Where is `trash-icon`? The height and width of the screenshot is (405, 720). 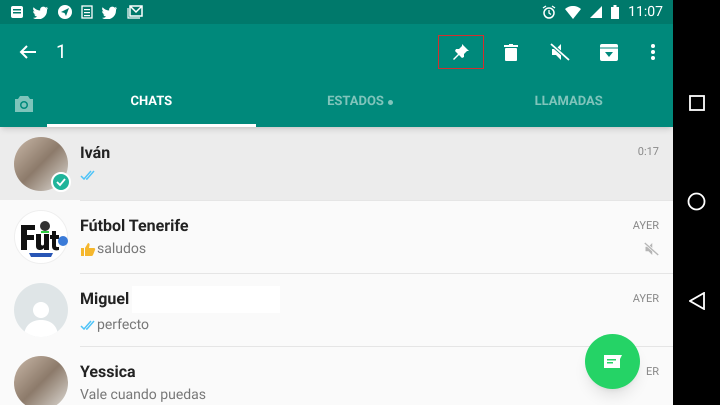
trash-icon is located at coordinates (511, 52).